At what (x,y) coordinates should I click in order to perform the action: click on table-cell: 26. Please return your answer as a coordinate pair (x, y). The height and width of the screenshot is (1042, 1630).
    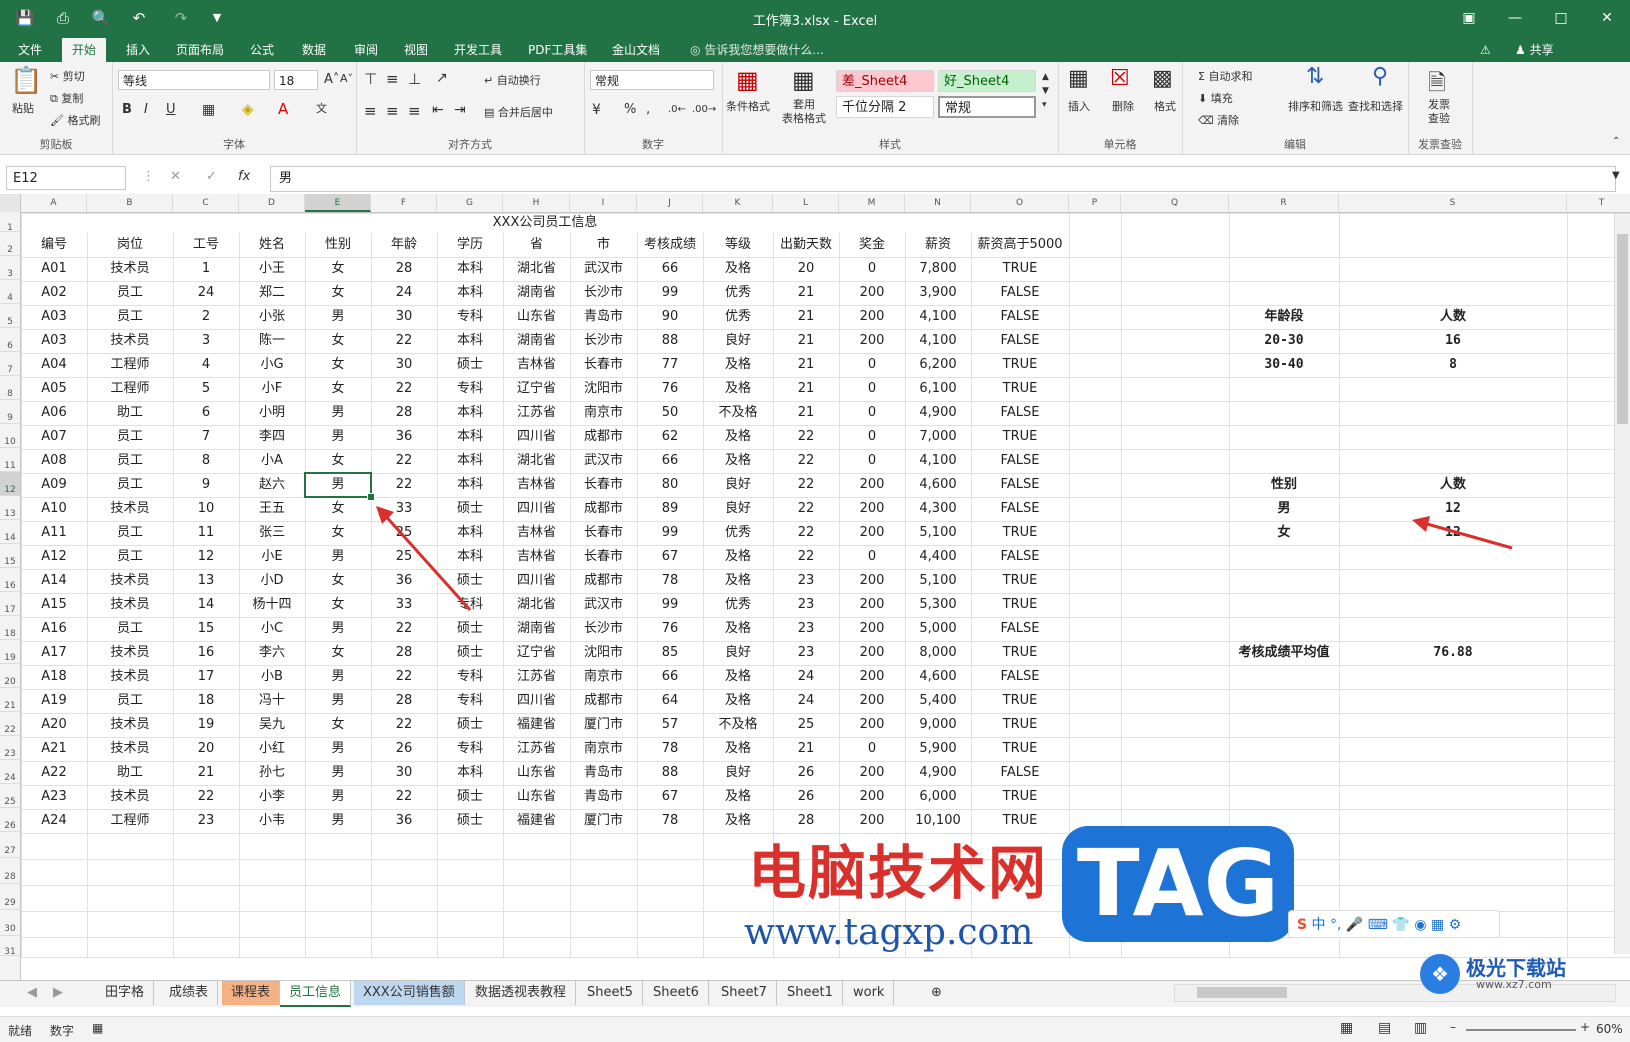
    Looking at the image, I should click on (806, 797).